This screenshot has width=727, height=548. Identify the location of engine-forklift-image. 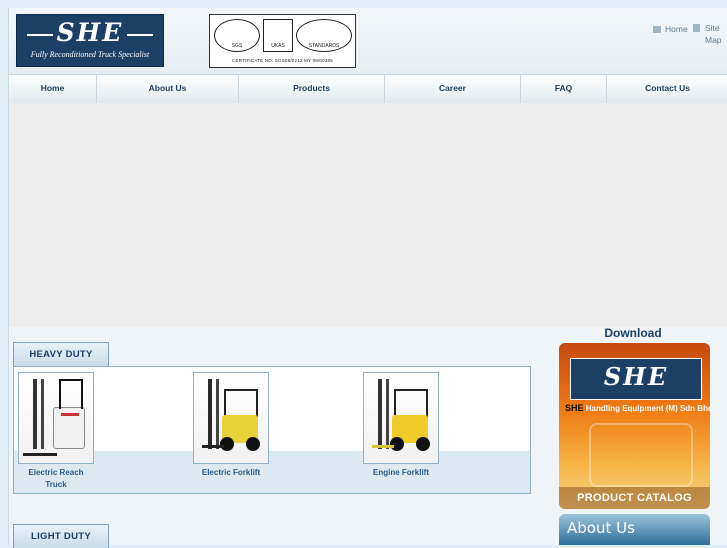
(401, 418).